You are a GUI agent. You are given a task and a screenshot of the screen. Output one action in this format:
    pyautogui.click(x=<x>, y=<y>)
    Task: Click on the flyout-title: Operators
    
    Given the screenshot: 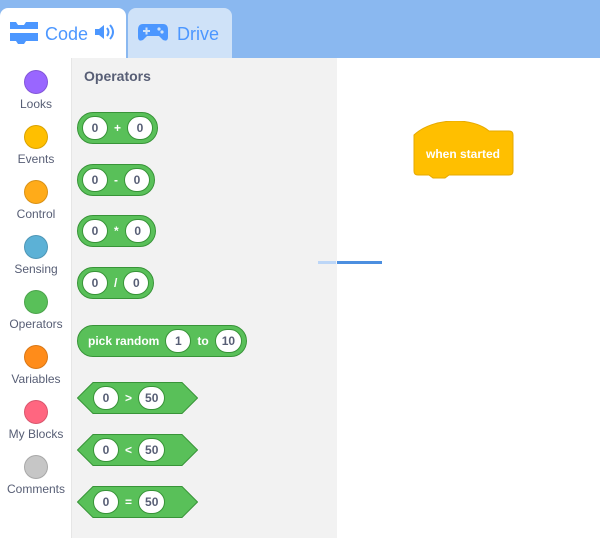 What is the action you would take?
    pyautogui.click(x=117, y=76)
    